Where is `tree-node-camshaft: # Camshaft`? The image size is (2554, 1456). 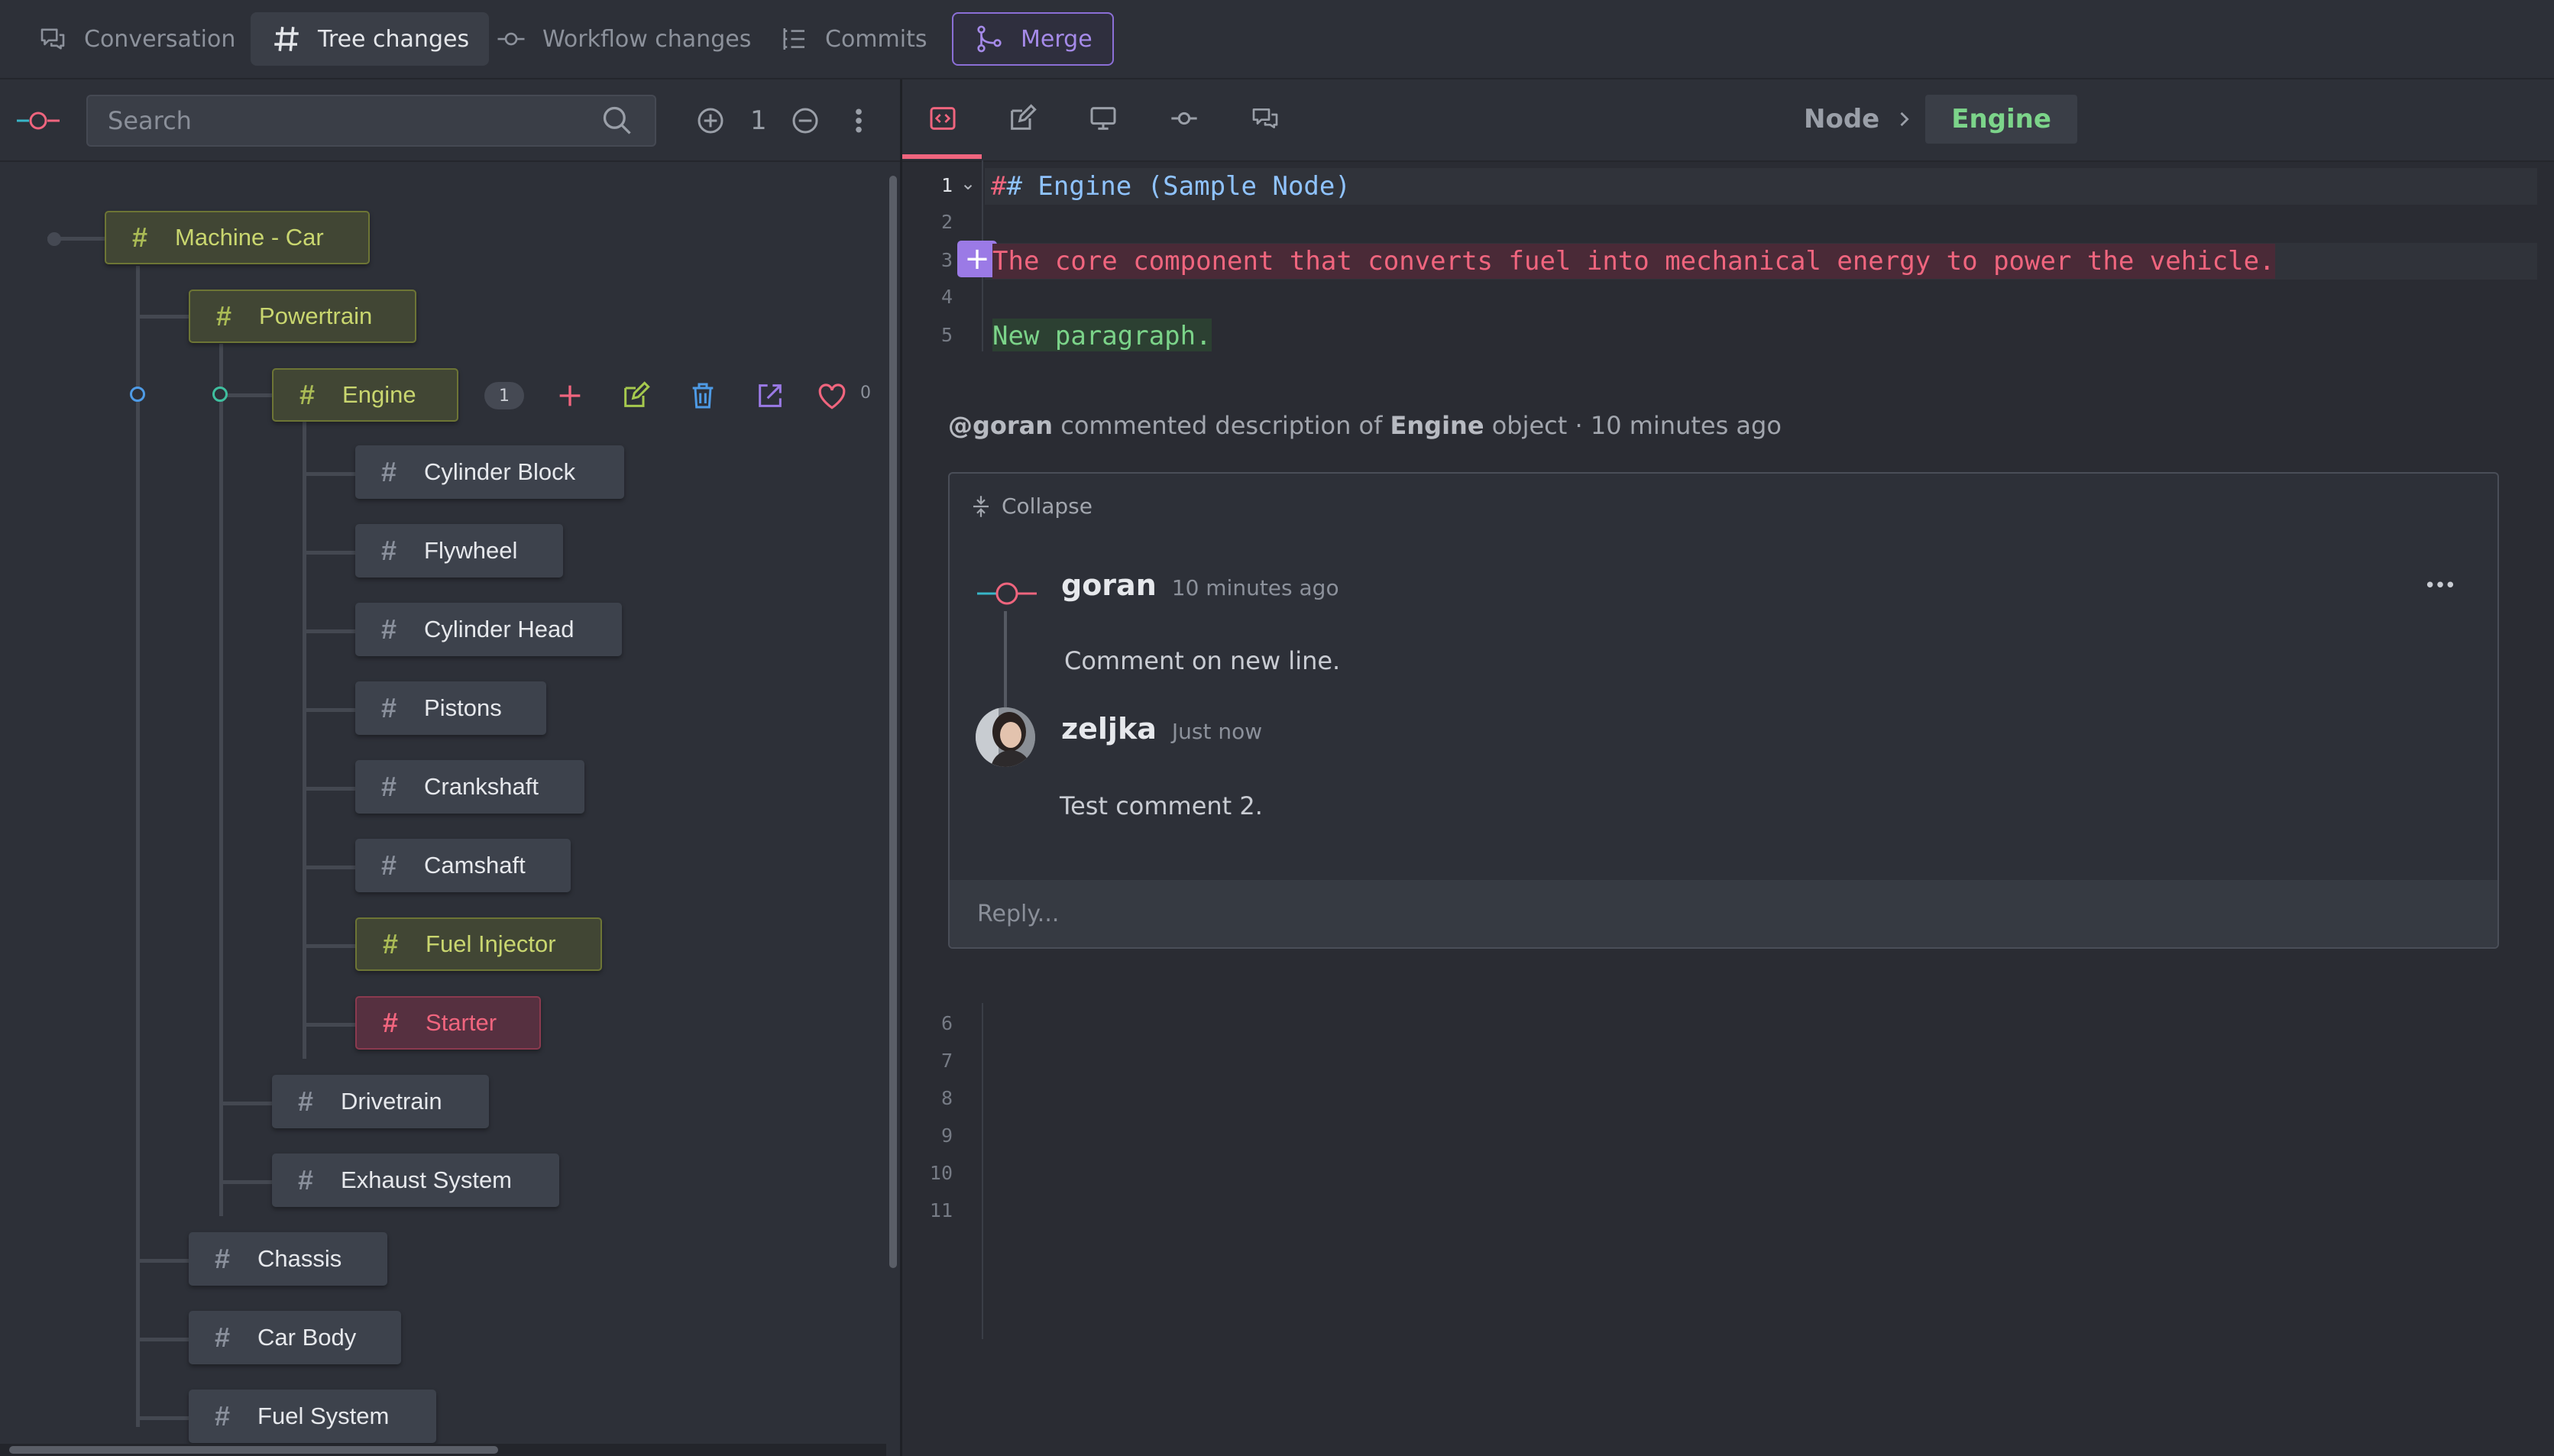 tree-node-camshaft: # Camshaft is located at coordinates (463, 866).